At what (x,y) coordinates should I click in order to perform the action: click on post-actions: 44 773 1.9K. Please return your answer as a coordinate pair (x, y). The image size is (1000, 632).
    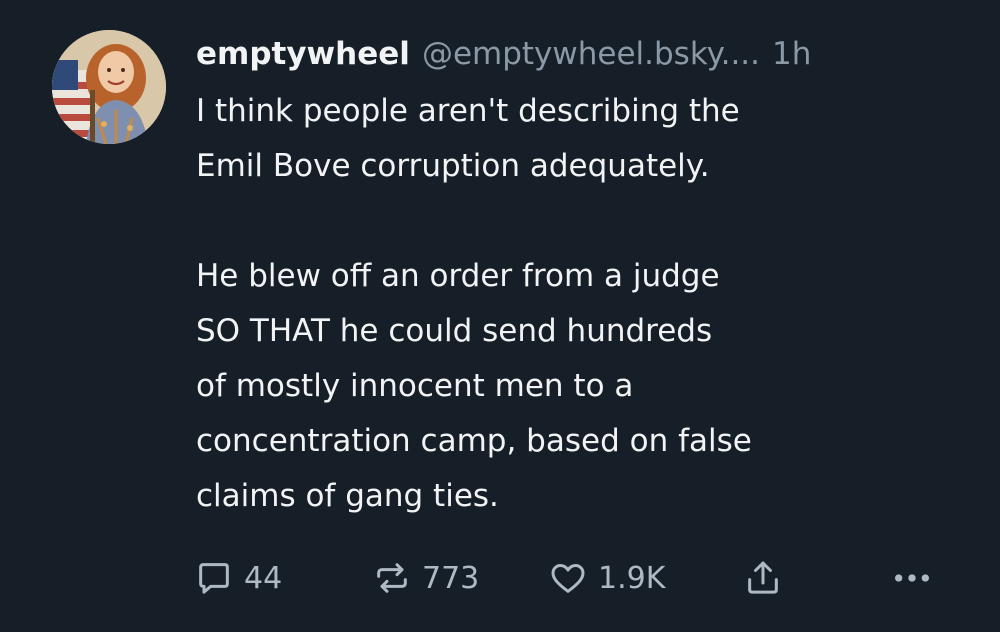
    Looking at the image, I should click on (569, 578).